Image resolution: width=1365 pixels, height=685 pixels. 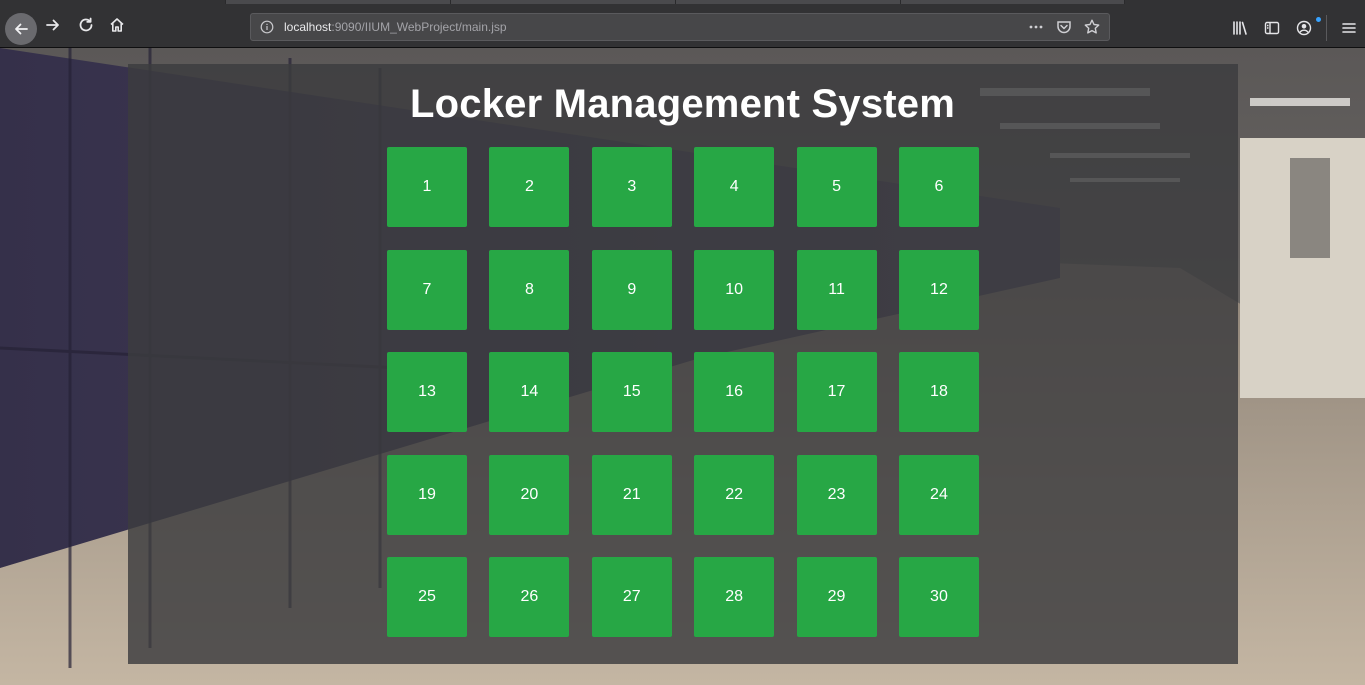 What do you see at coordinates (631, 392) in the screenshot?
I see `locker-button: 15` at bounding box center [631, 392].